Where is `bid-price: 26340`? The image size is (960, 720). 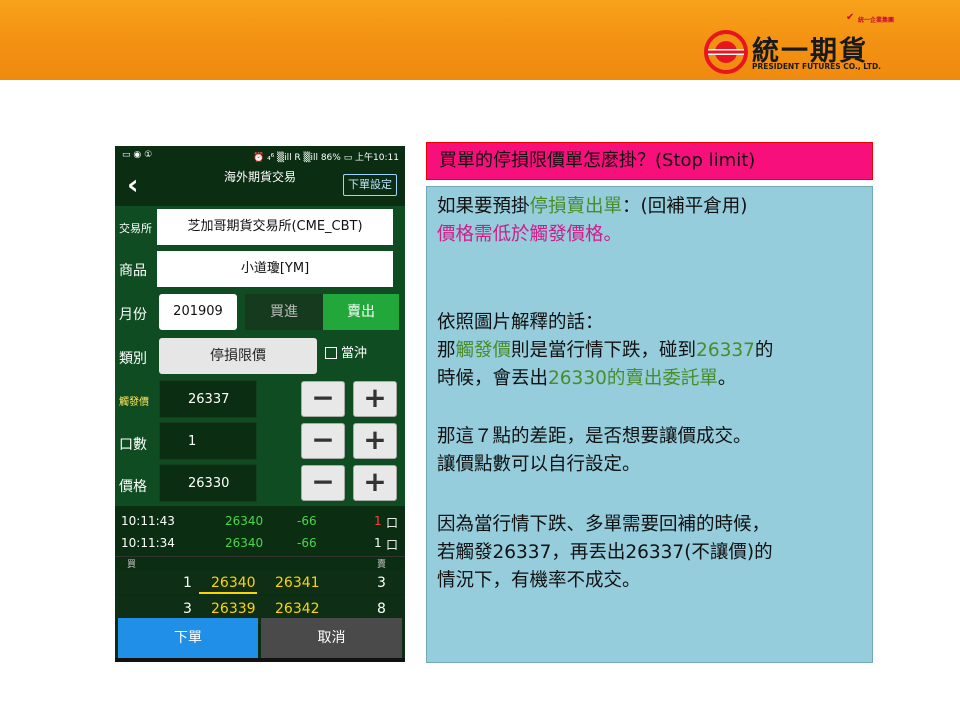 bid-price: 26340 is located at coordinates (233, 583).